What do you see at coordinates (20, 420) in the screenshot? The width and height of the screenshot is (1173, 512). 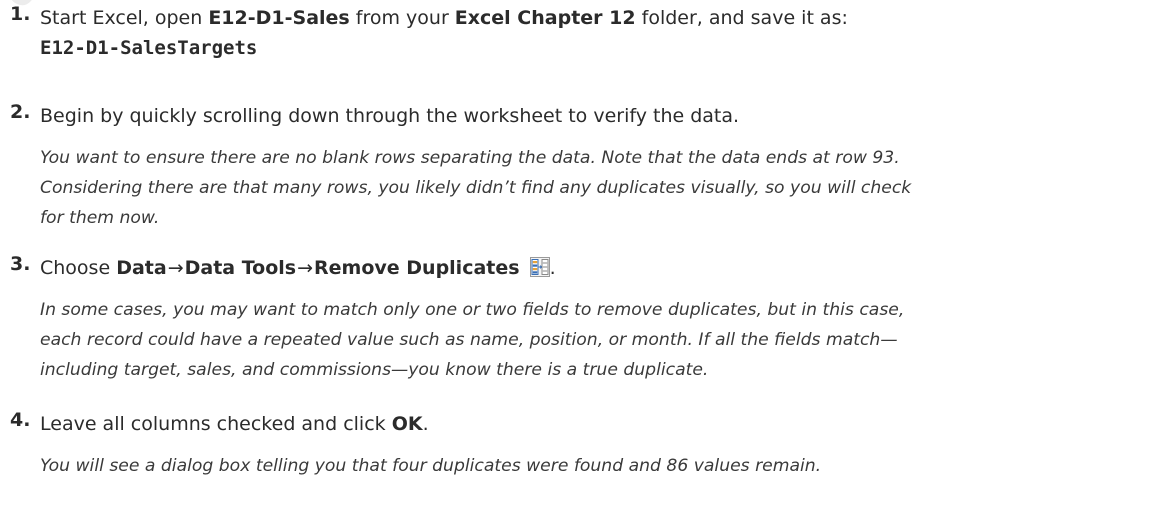 I see `step-number: 4.` at bounding box center [20, 420].